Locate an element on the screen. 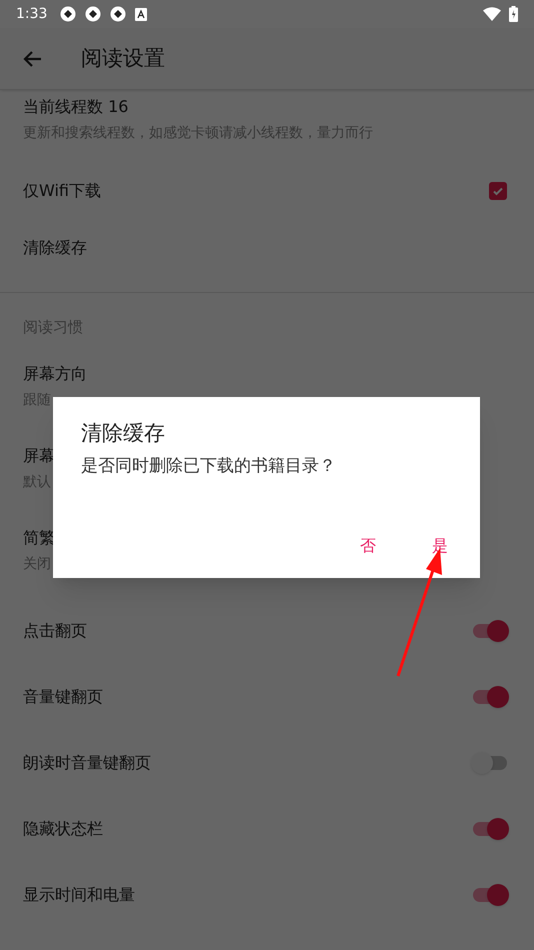 This screenshot has width=534, height=950. setting-title: 显示时间和电量 is located at coordinates (79, 895).